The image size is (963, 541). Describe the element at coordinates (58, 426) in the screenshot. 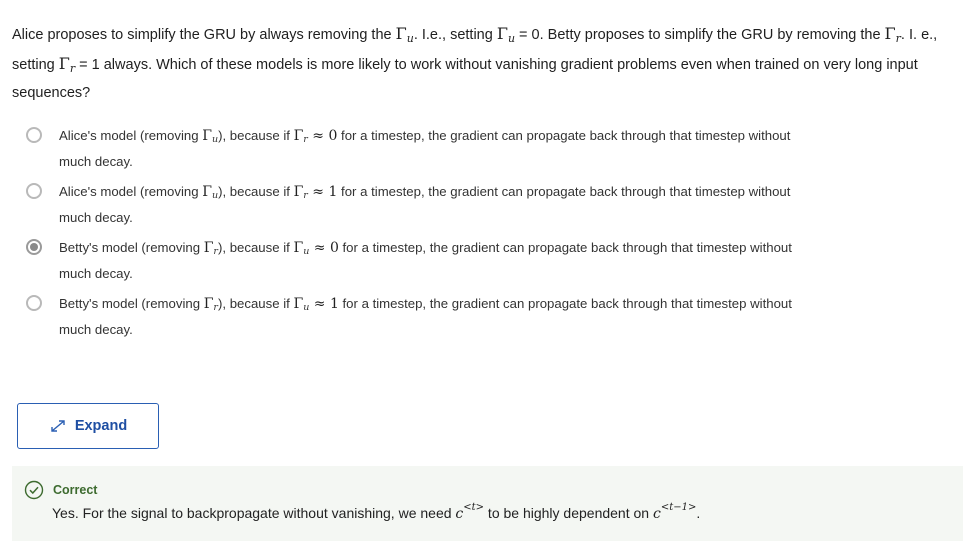

I see `expand-arrows-icon` at that location.